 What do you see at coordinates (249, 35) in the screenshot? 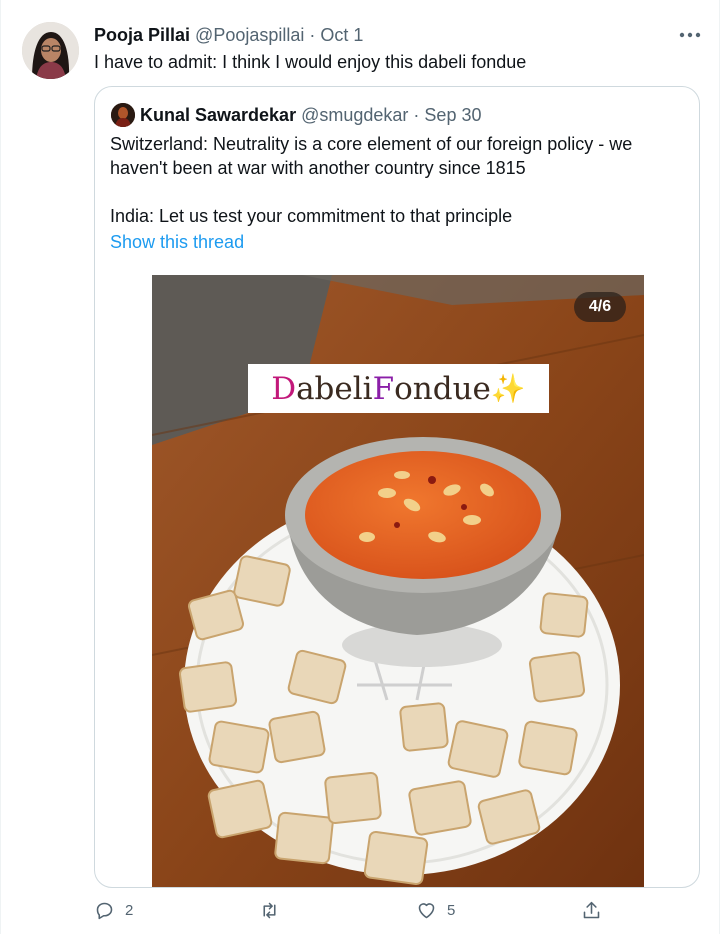
I see `author-handle: @Poojaspillai` at bounding box center [249, 35].